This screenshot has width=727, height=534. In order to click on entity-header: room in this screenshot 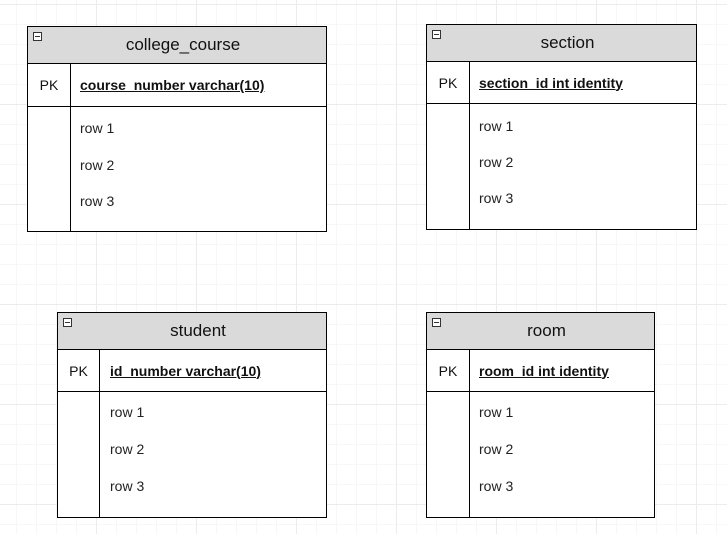, I will do `click(540, 331)`.